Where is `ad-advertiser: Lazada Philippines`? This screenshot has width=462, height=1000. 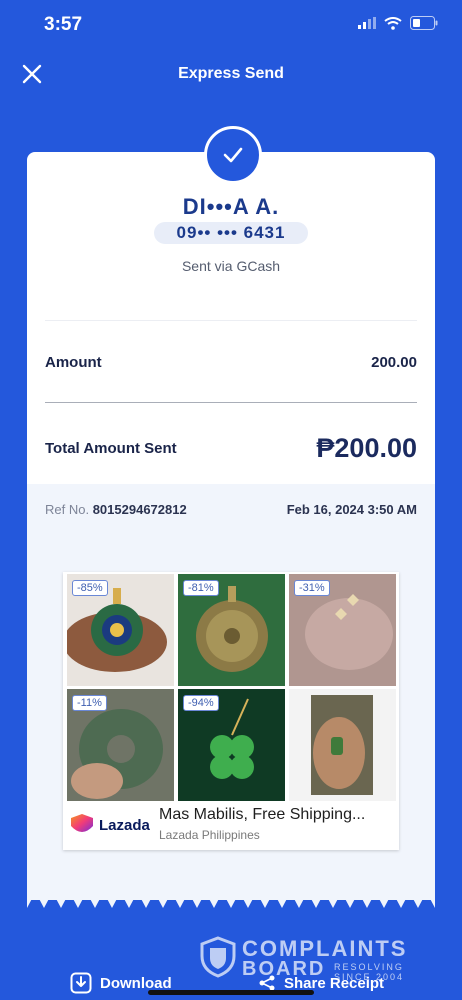 ad-advertiser: Lazada Philippines is located at coordinates (209, 835).